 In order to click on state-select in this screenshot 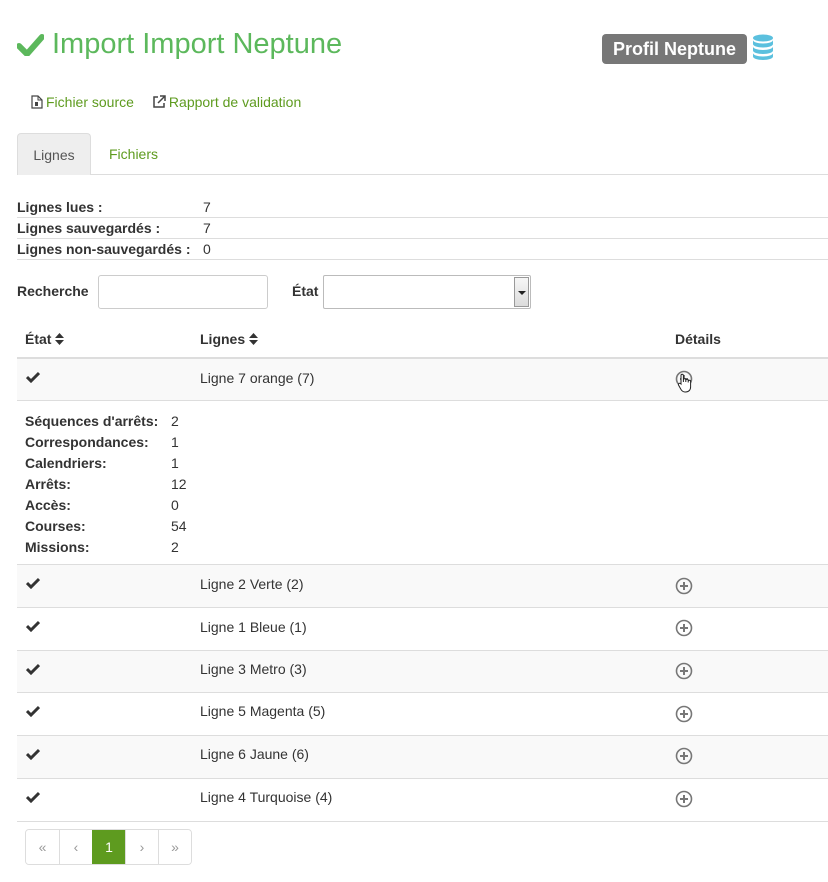, I will do `click(427, 292)`.